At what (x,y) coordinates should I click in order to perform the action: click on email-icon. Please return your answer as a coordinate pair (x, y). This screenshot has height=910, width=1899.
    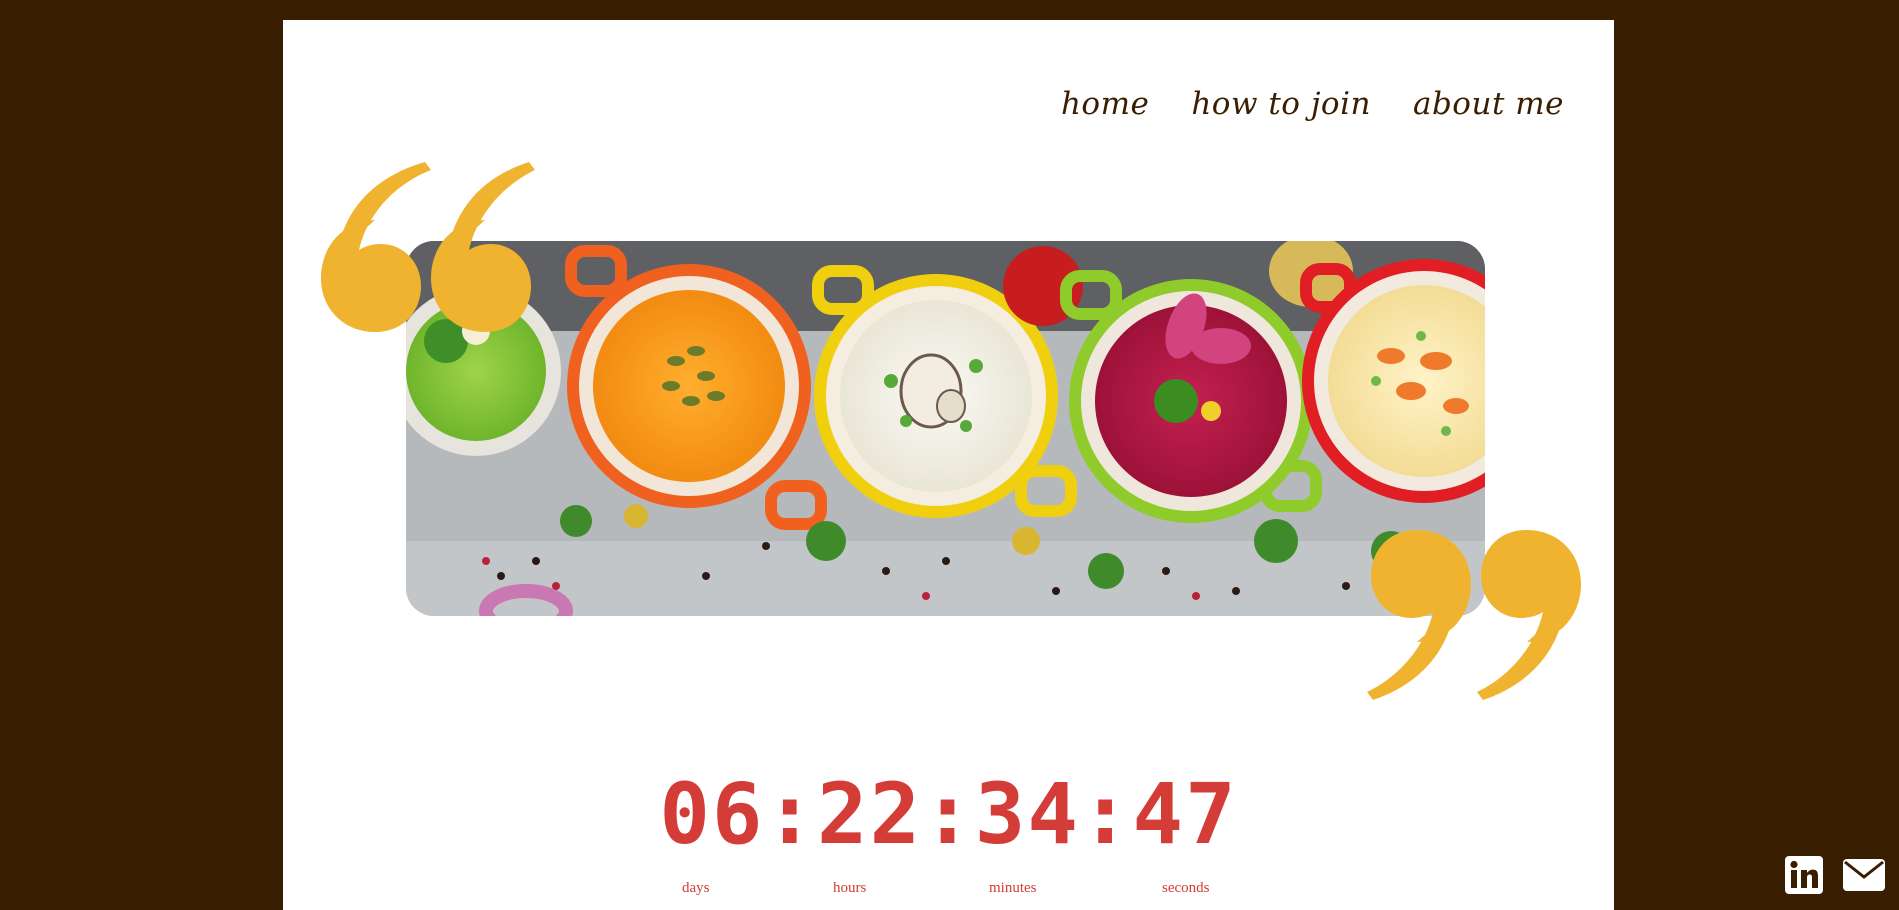
    Looking at the image, I should click on (1864, 877).